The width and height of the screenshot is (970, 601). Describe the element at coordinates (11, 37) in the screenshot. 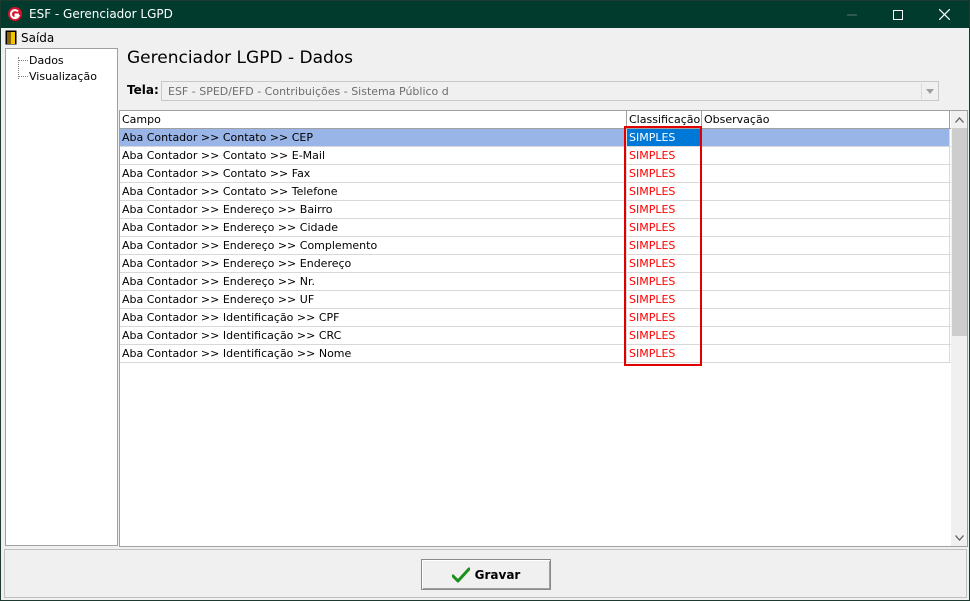

I see `exit-door-icon` at that location.